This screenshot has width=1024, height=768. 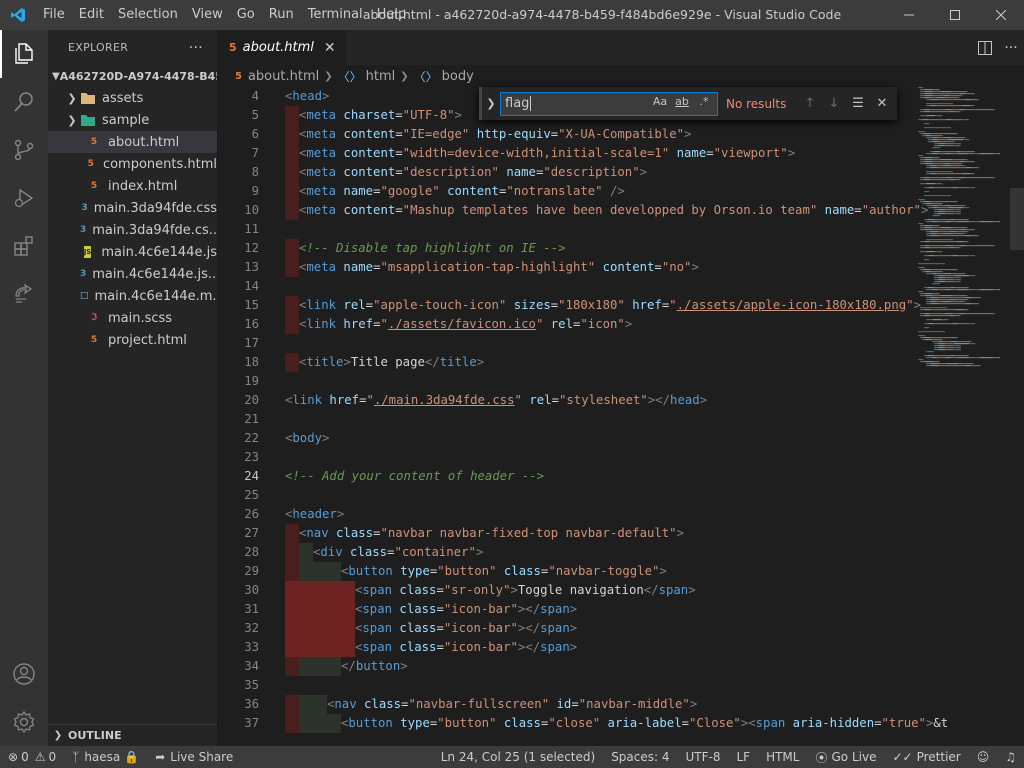 What do you see at coordinates (845, 757) in the screenshot?
I see `go-live-button: ⦿ Go Live` at bounding box center [845, 757].